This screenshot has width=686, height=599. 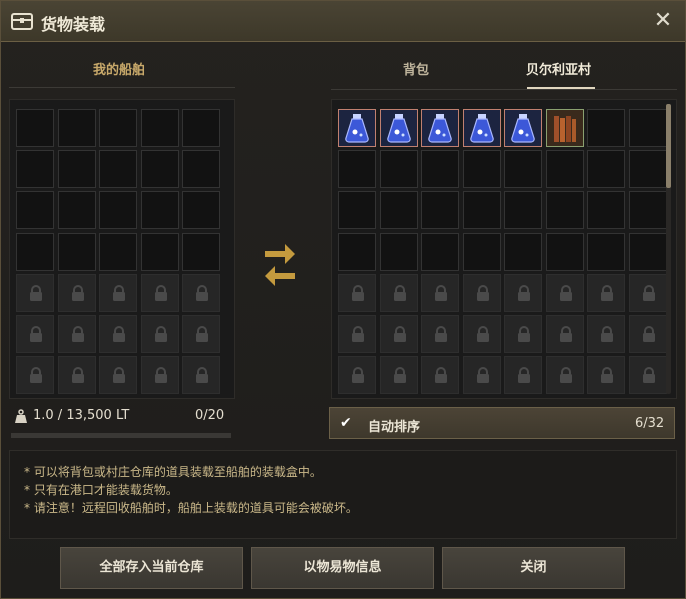 I want to click on deposit-all-button: 全部存入当前仓库, so click(x=151, y=568).